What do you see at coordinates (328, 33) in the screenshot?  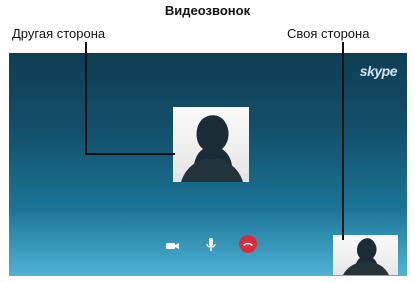 I see `own-side-label: Своя сторона` at bounding box center [328, 33].